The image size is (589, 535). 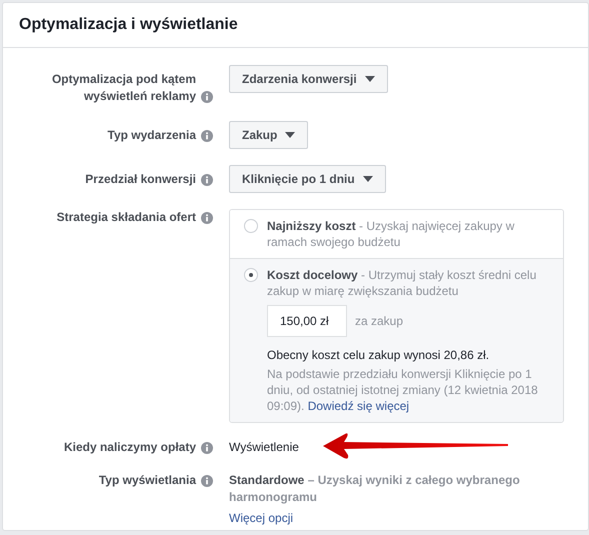 I want to click on dropdown-button: Zakup, so click(x=268, y=135).